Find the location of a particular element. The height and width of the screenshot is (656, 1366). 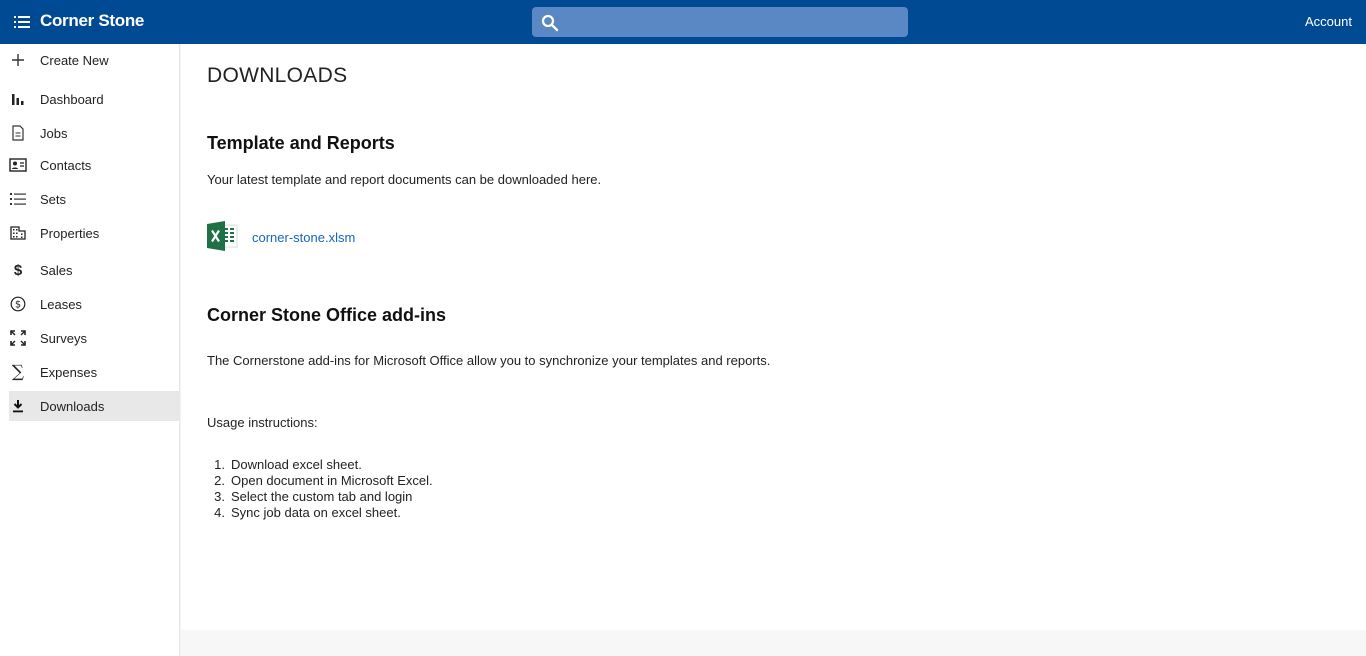

excel-icon is located at coordinates (223, 238).